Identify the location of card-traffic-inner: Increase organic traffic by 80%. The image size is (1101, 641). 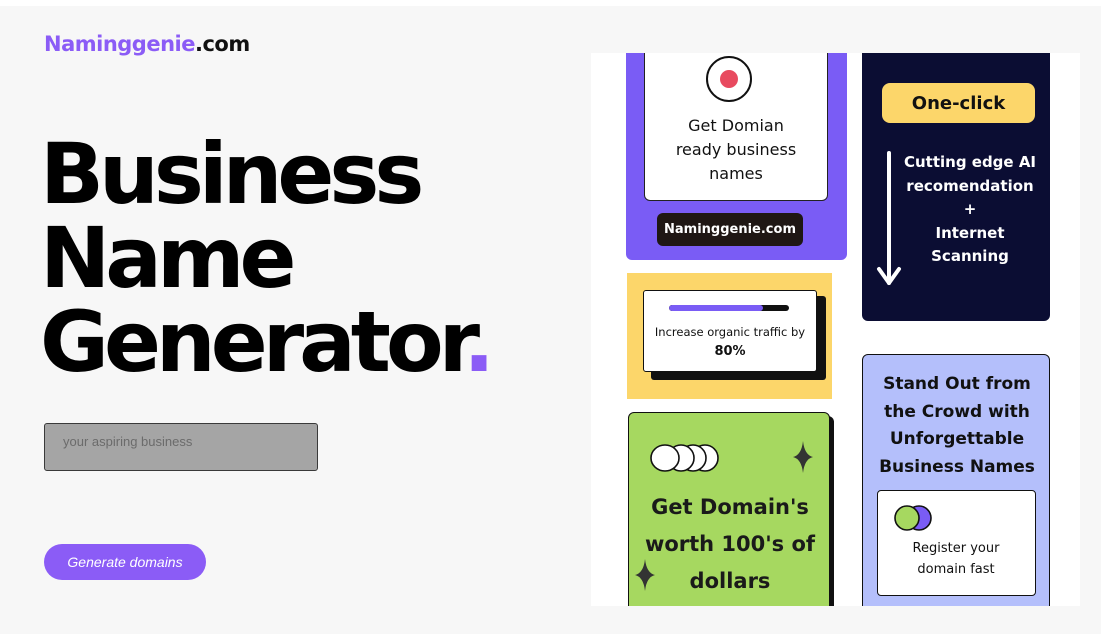
(730, 331).